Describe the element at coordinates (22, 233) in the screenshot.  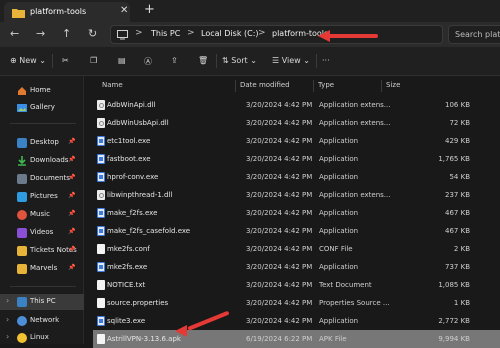
I see `videos-icon` at that location.